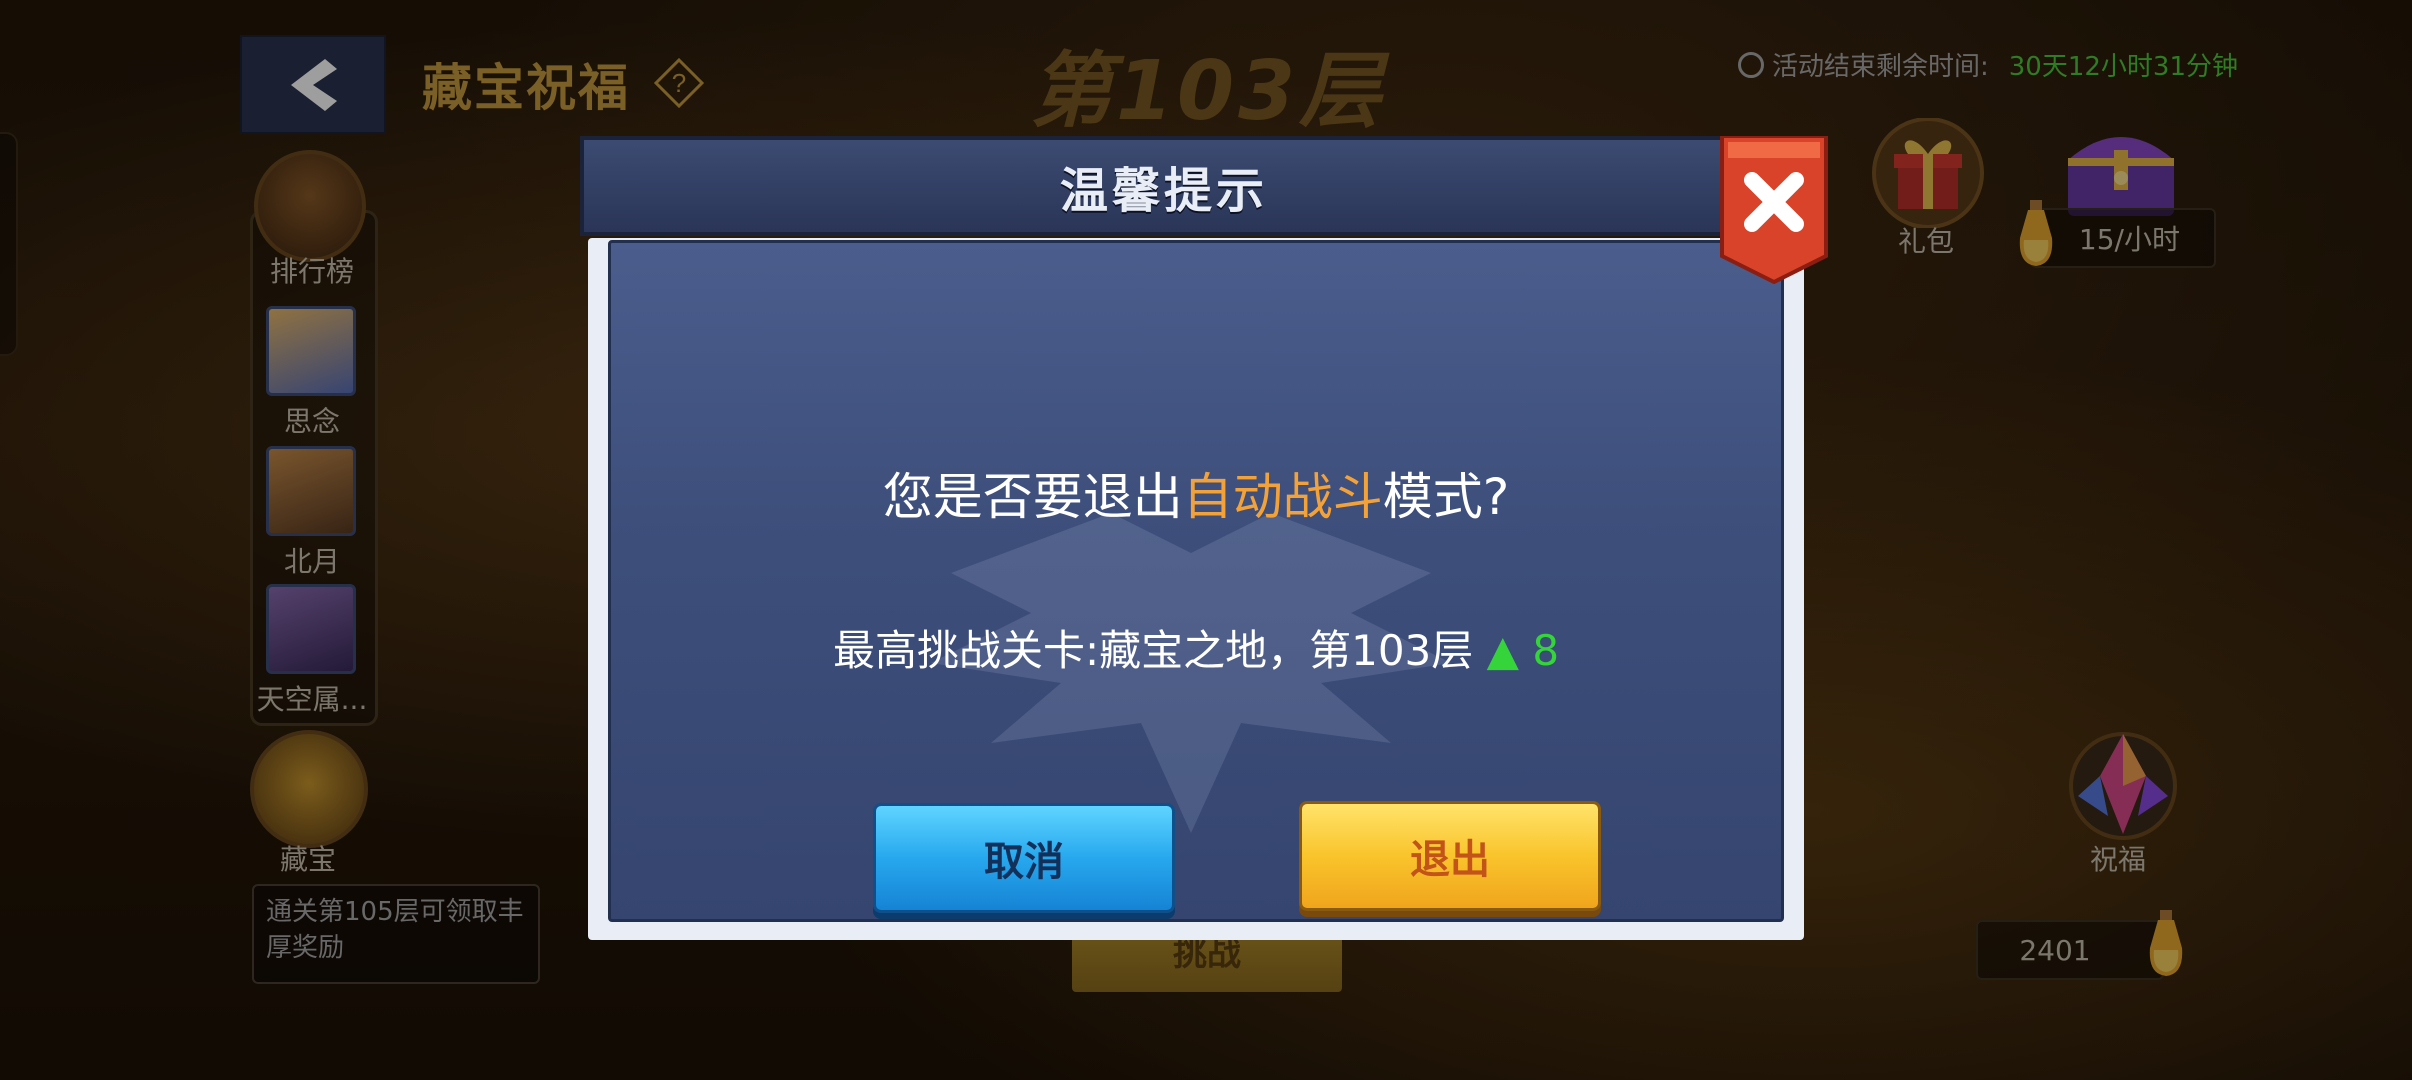 This screenshot has height=1080, width=2412. I want to click on modal-header: 温馨提示, so click(1164, 186).